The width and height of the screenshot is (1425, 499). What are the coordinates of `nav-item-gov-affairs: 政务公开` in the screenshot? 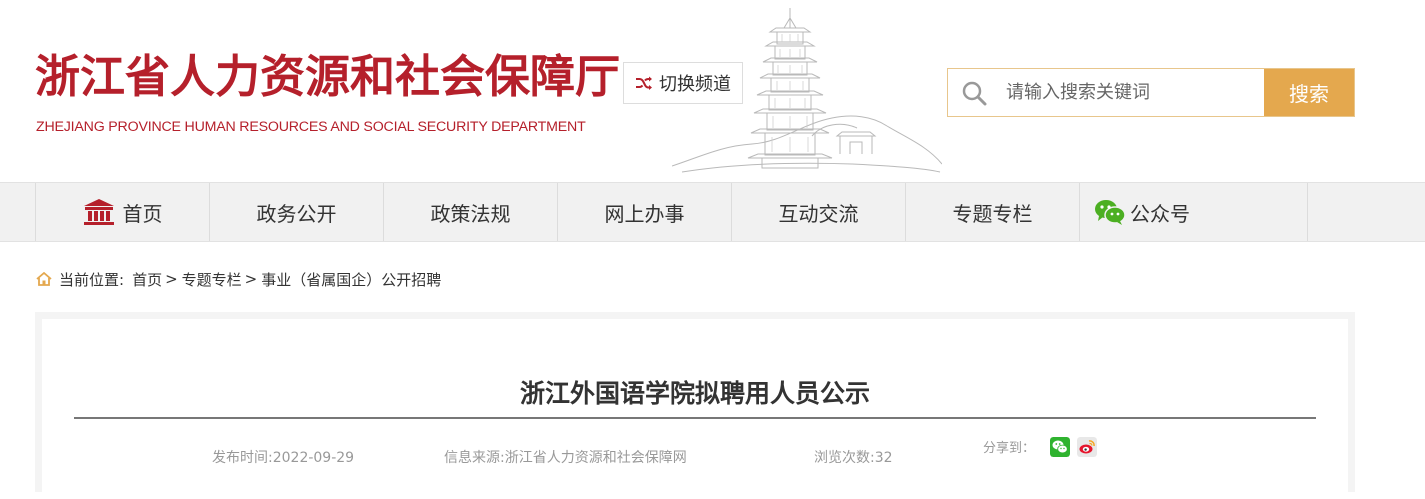 It's located at (297, 212).